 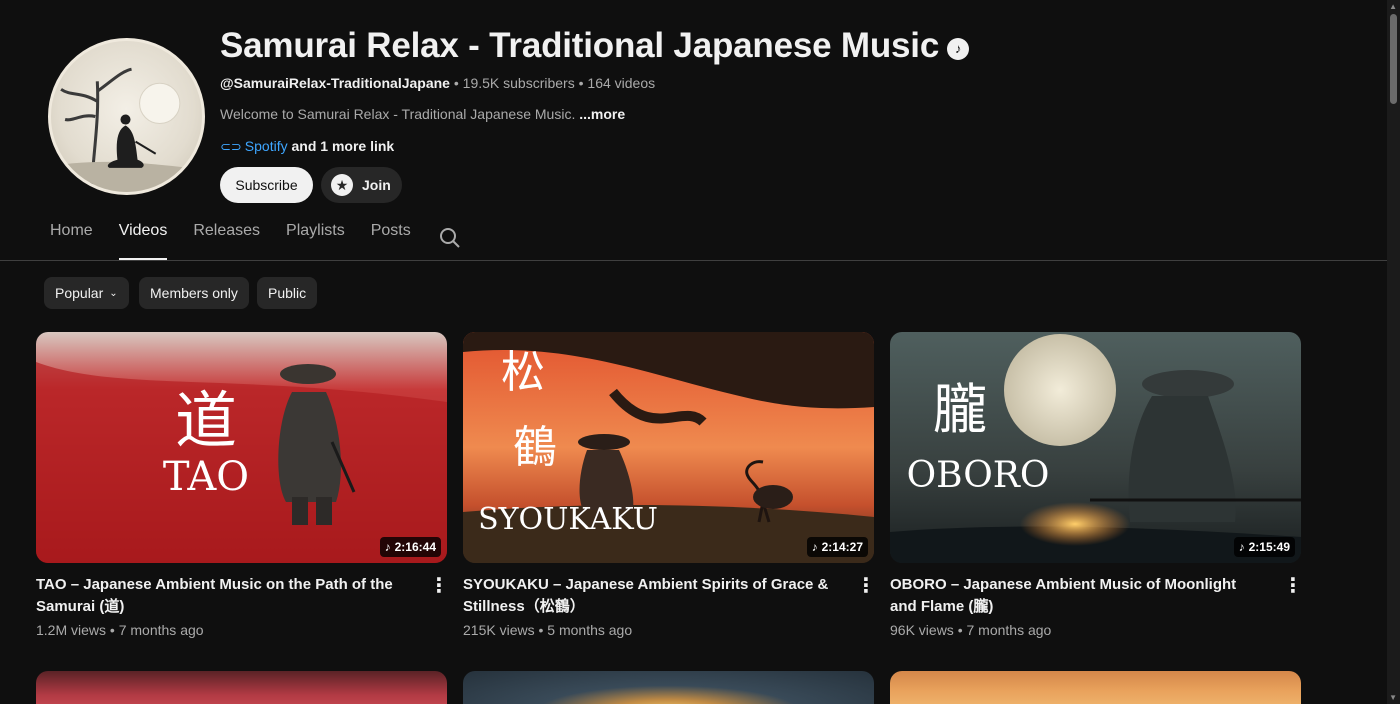 I want to click on duration-text: 2:15:49, so click(x=1269, y=547).